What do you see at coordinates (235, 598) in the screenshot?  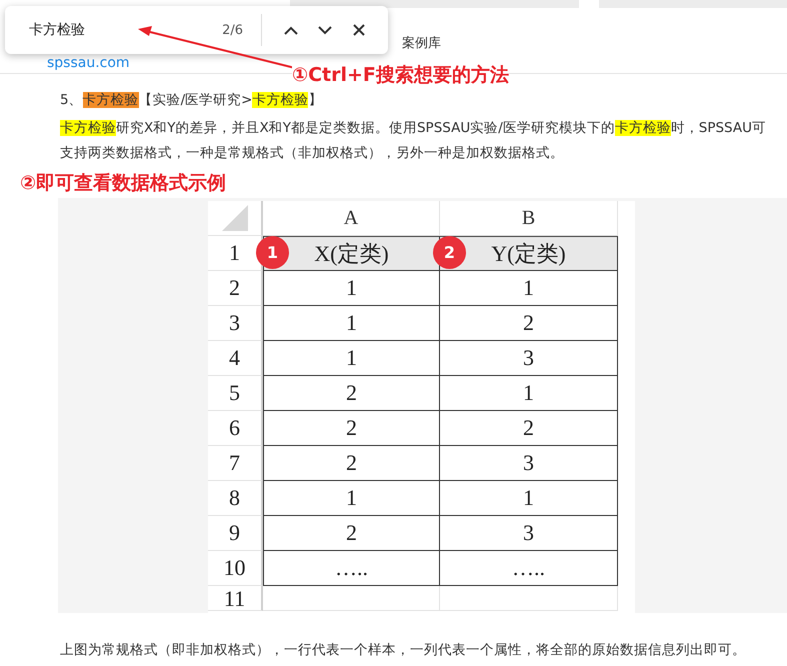 I see `row-number: 11` at bounding box center [235, 598].